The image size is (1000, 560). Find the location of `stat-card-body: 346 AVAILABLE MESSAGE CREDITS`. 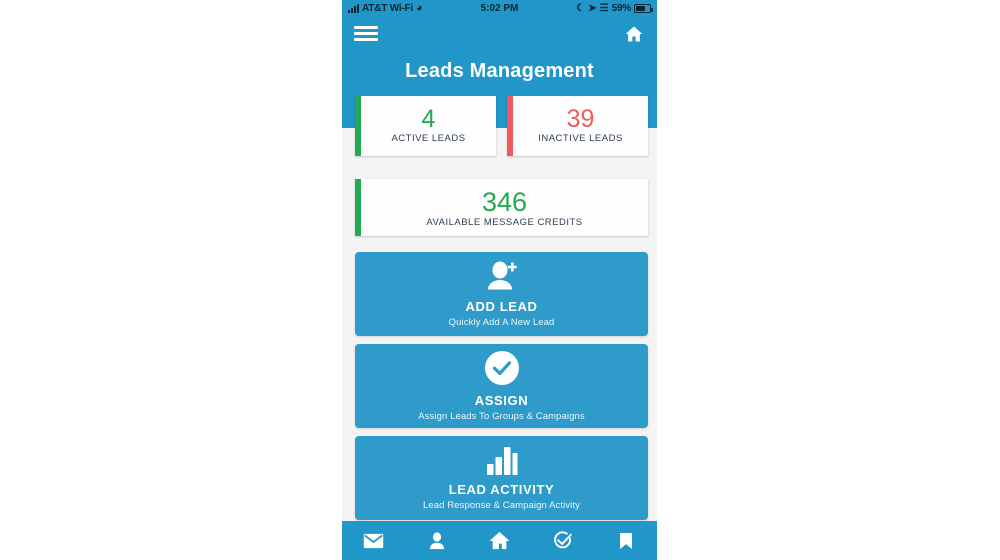

stat-card-body: 346 AVAILABLE MESSAGE CREDITS is located at coordinates (504, 207).